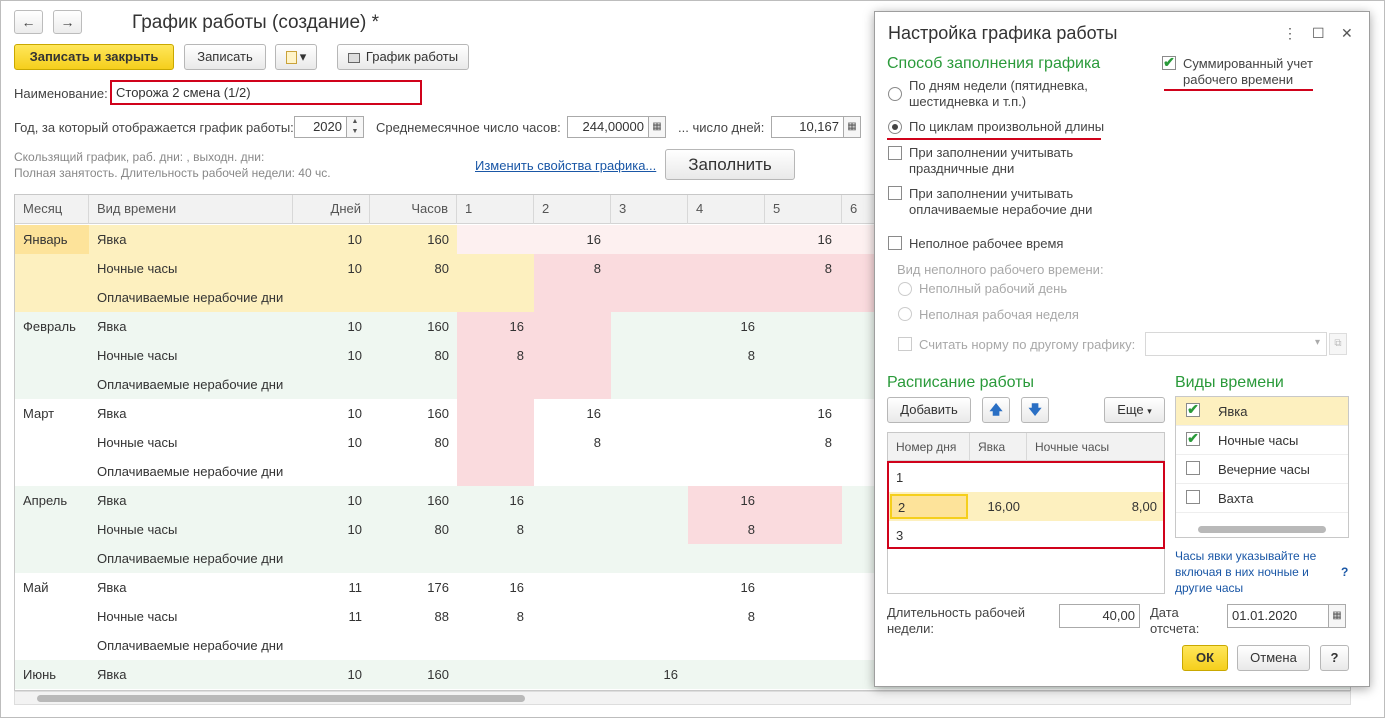 The height and width of the screenshot is (718, 1385). I want to click on fill-button: Заполнить, so click(730, 164).